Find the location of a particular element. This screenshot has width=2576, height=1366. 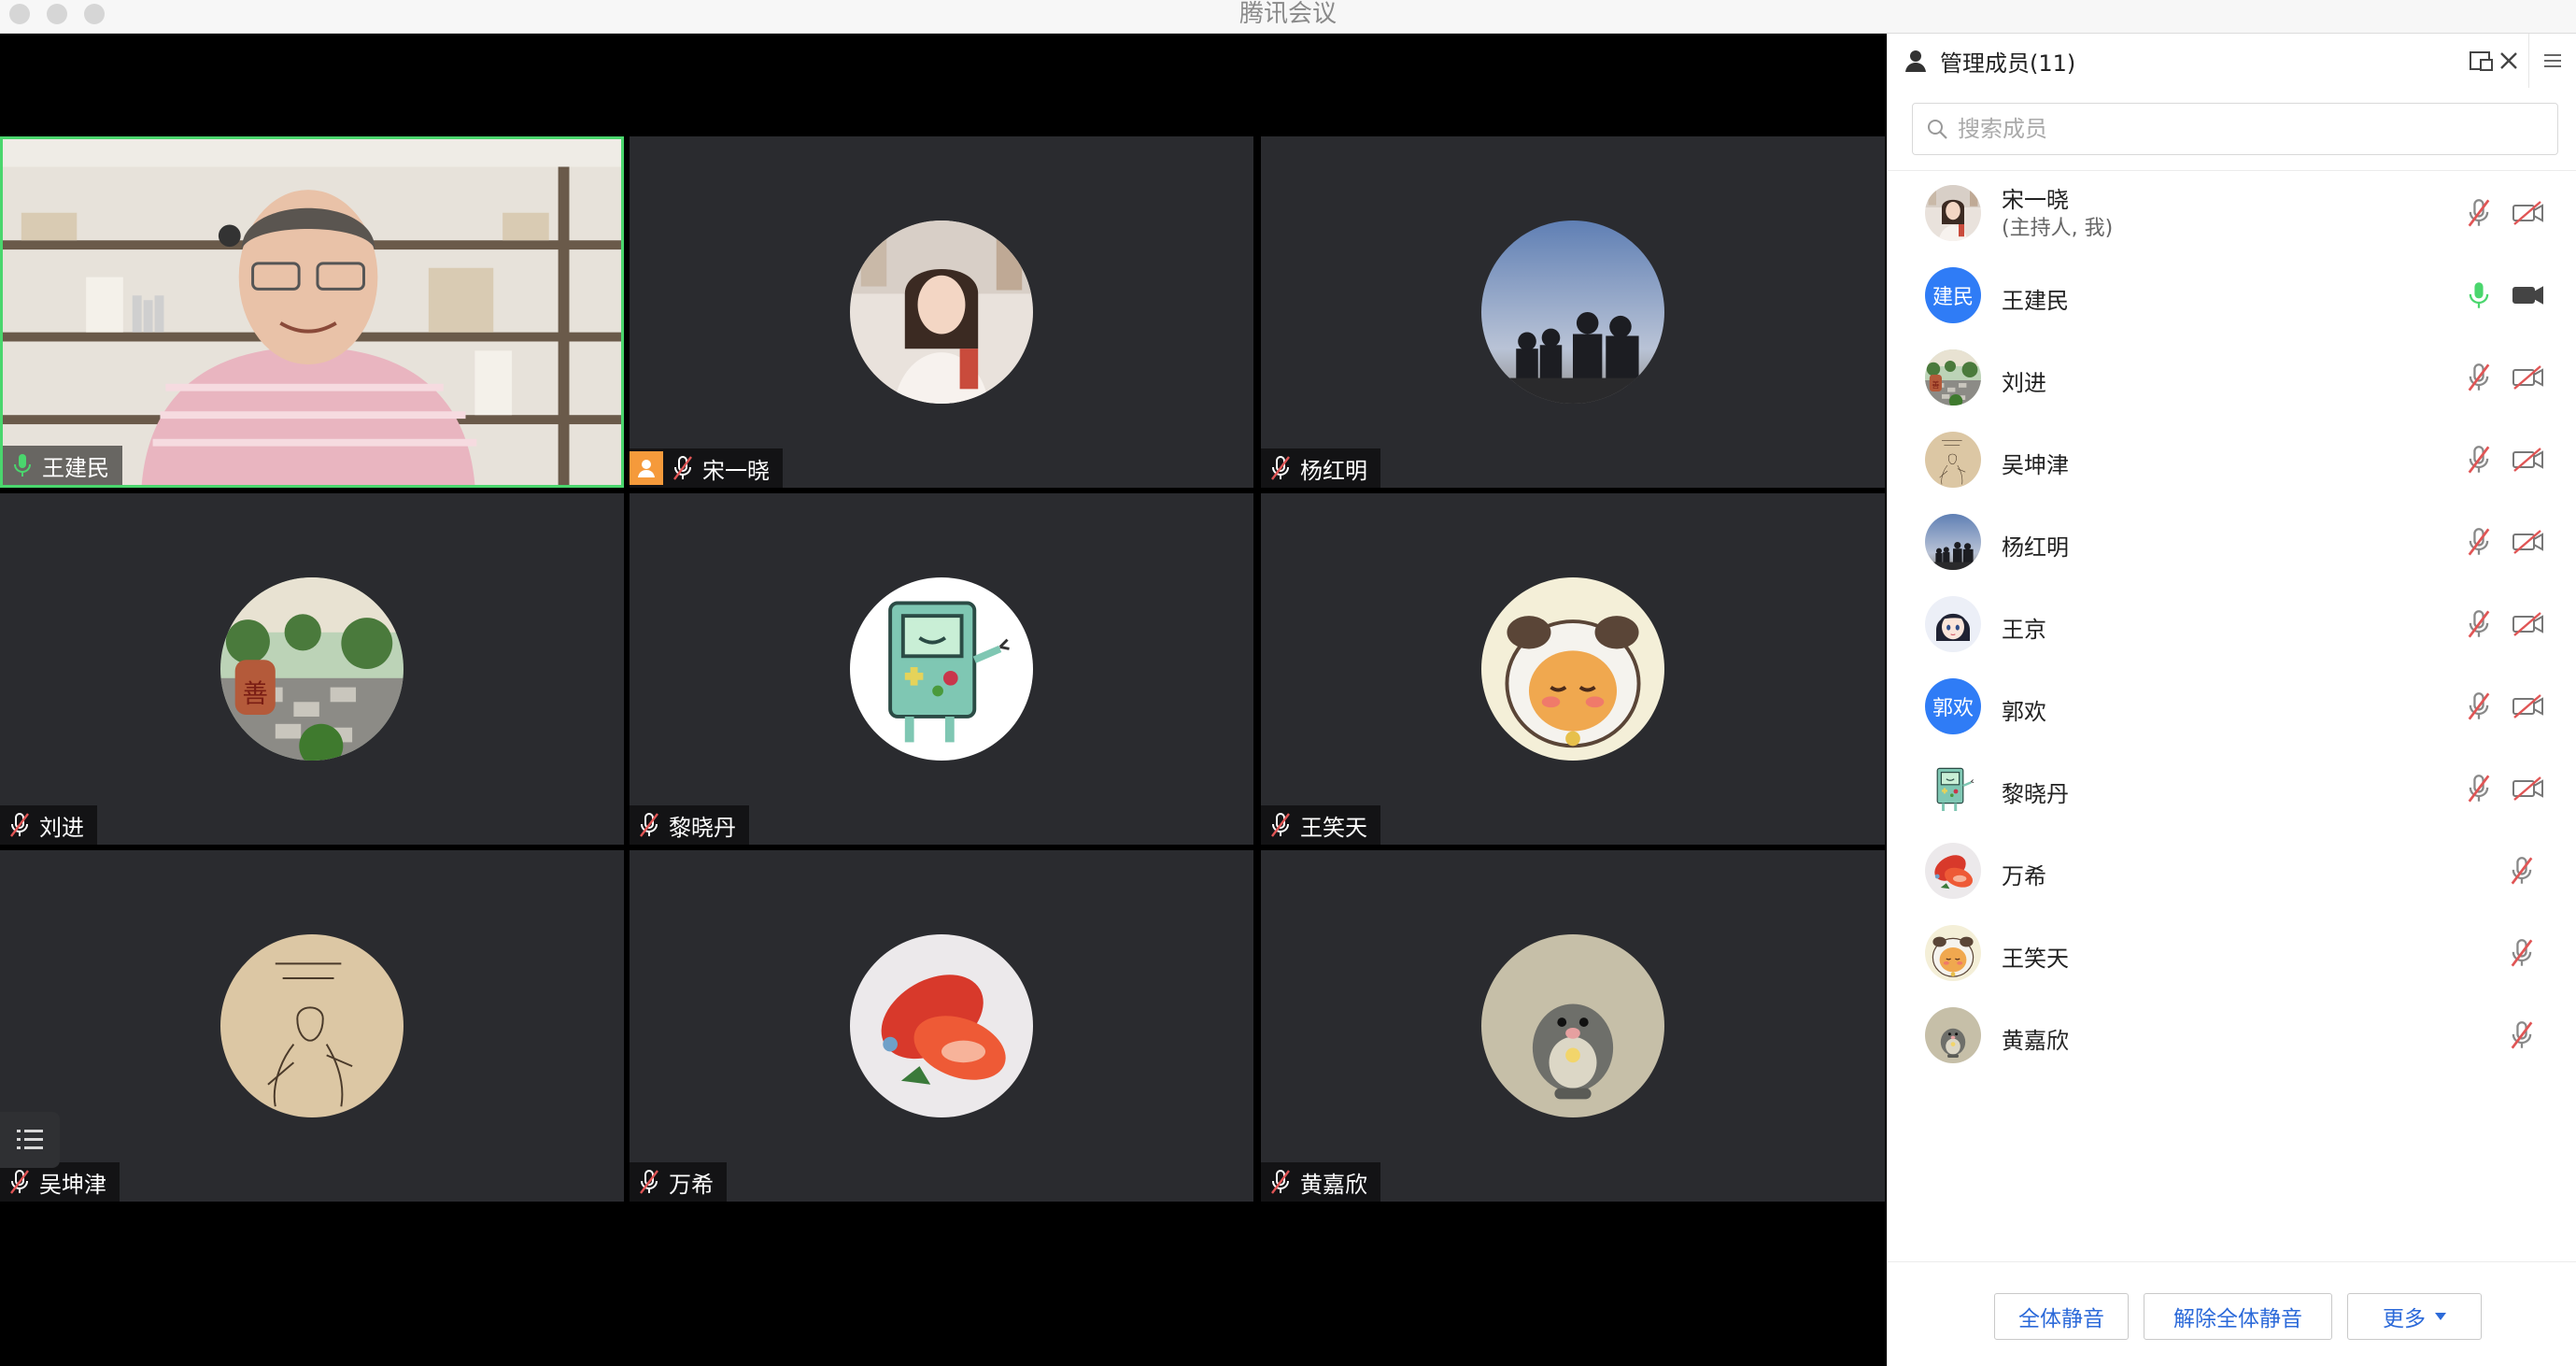

search-divider is located at coordinates (2232, 170).